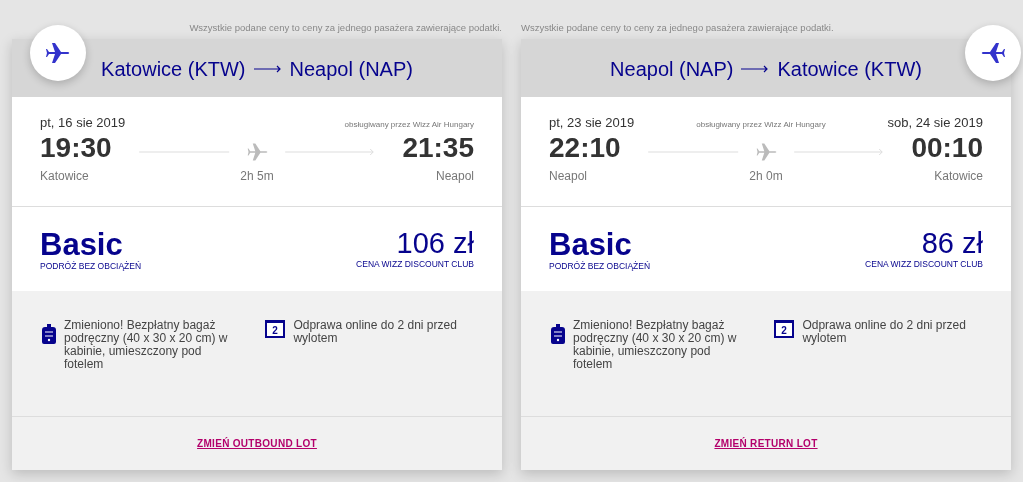 The height and width of the screenshot is (482, 1023). I want to click on flight-duration: 2h 5m, so click(257, 176).